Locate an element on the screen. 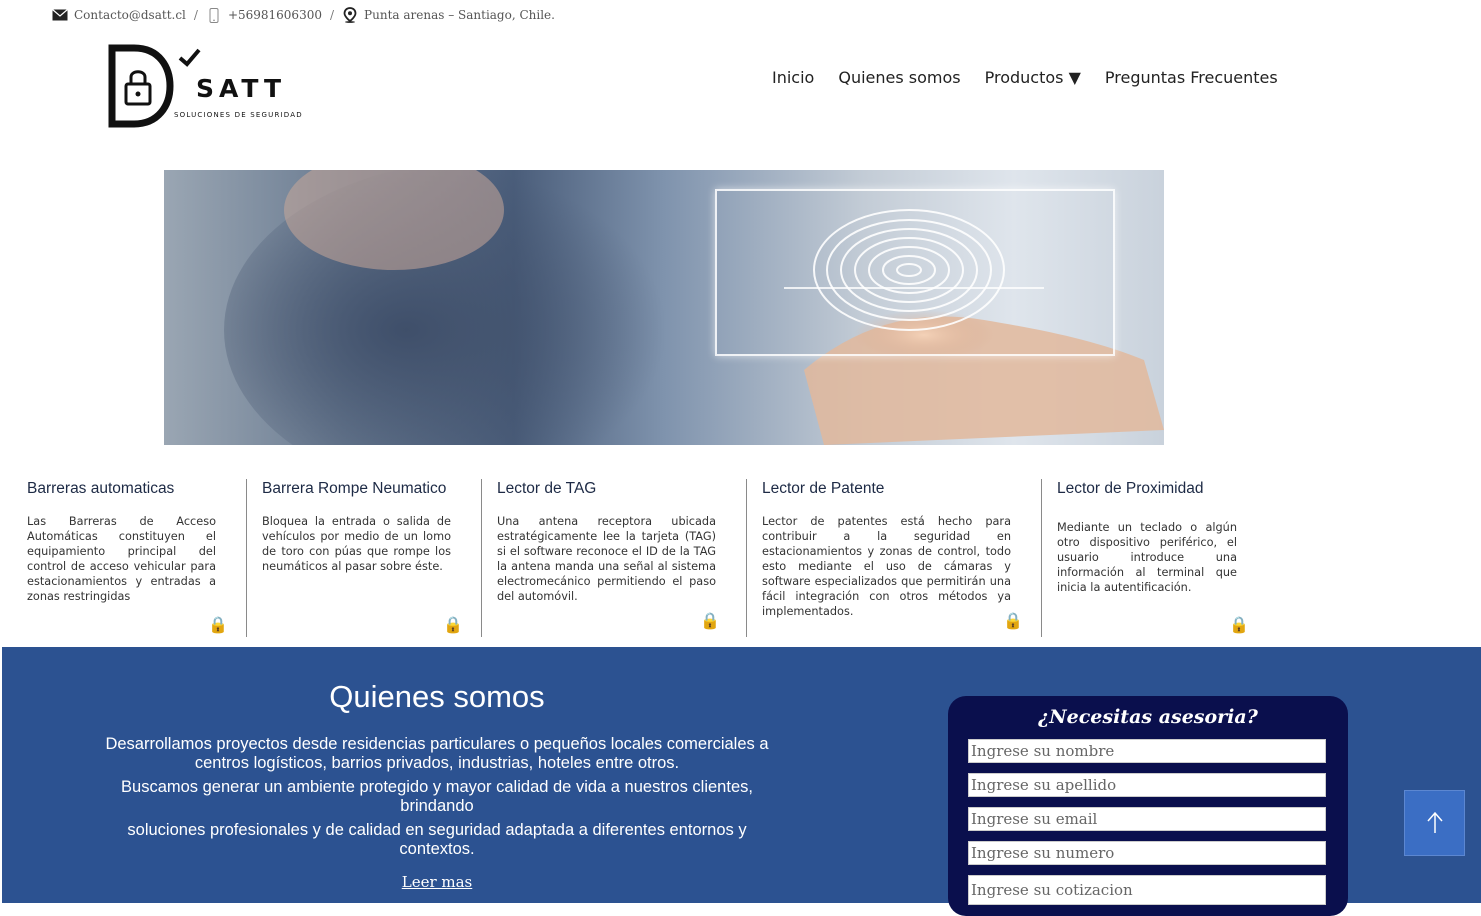 This screenshot has height=916, width=1481. cotizacion-input is located at coordinates (1147, 890).